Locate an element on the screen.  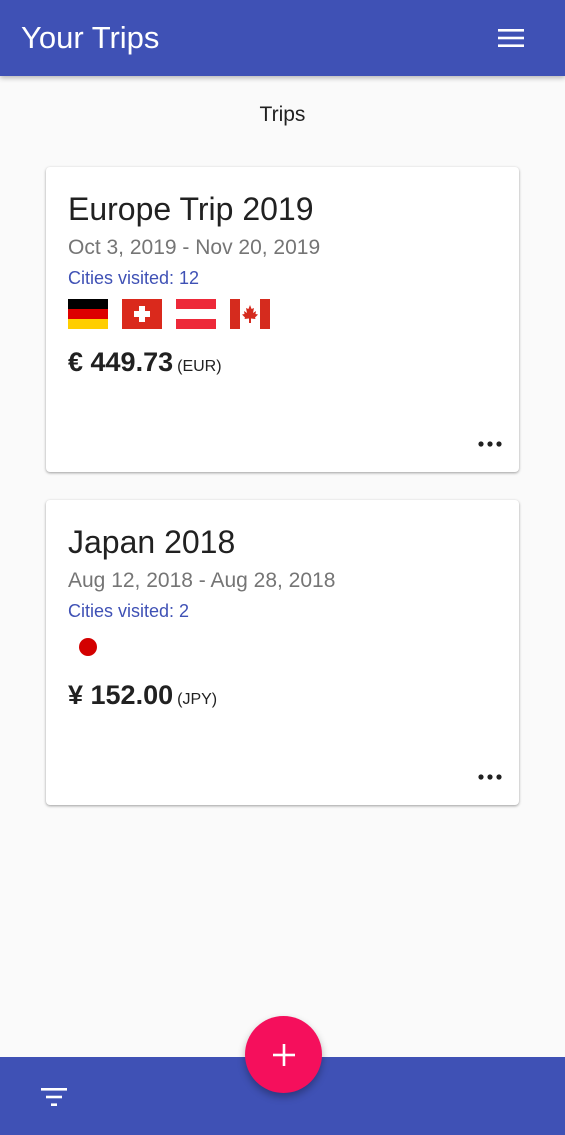
hamburger-menu-icon is located at coordinates (511, 38).